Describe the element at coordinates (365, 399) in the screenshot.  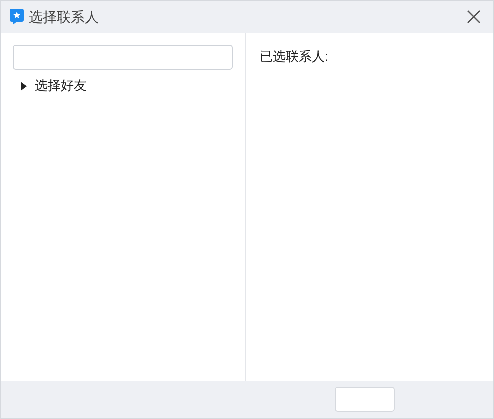
I see `footer-button` at that location.